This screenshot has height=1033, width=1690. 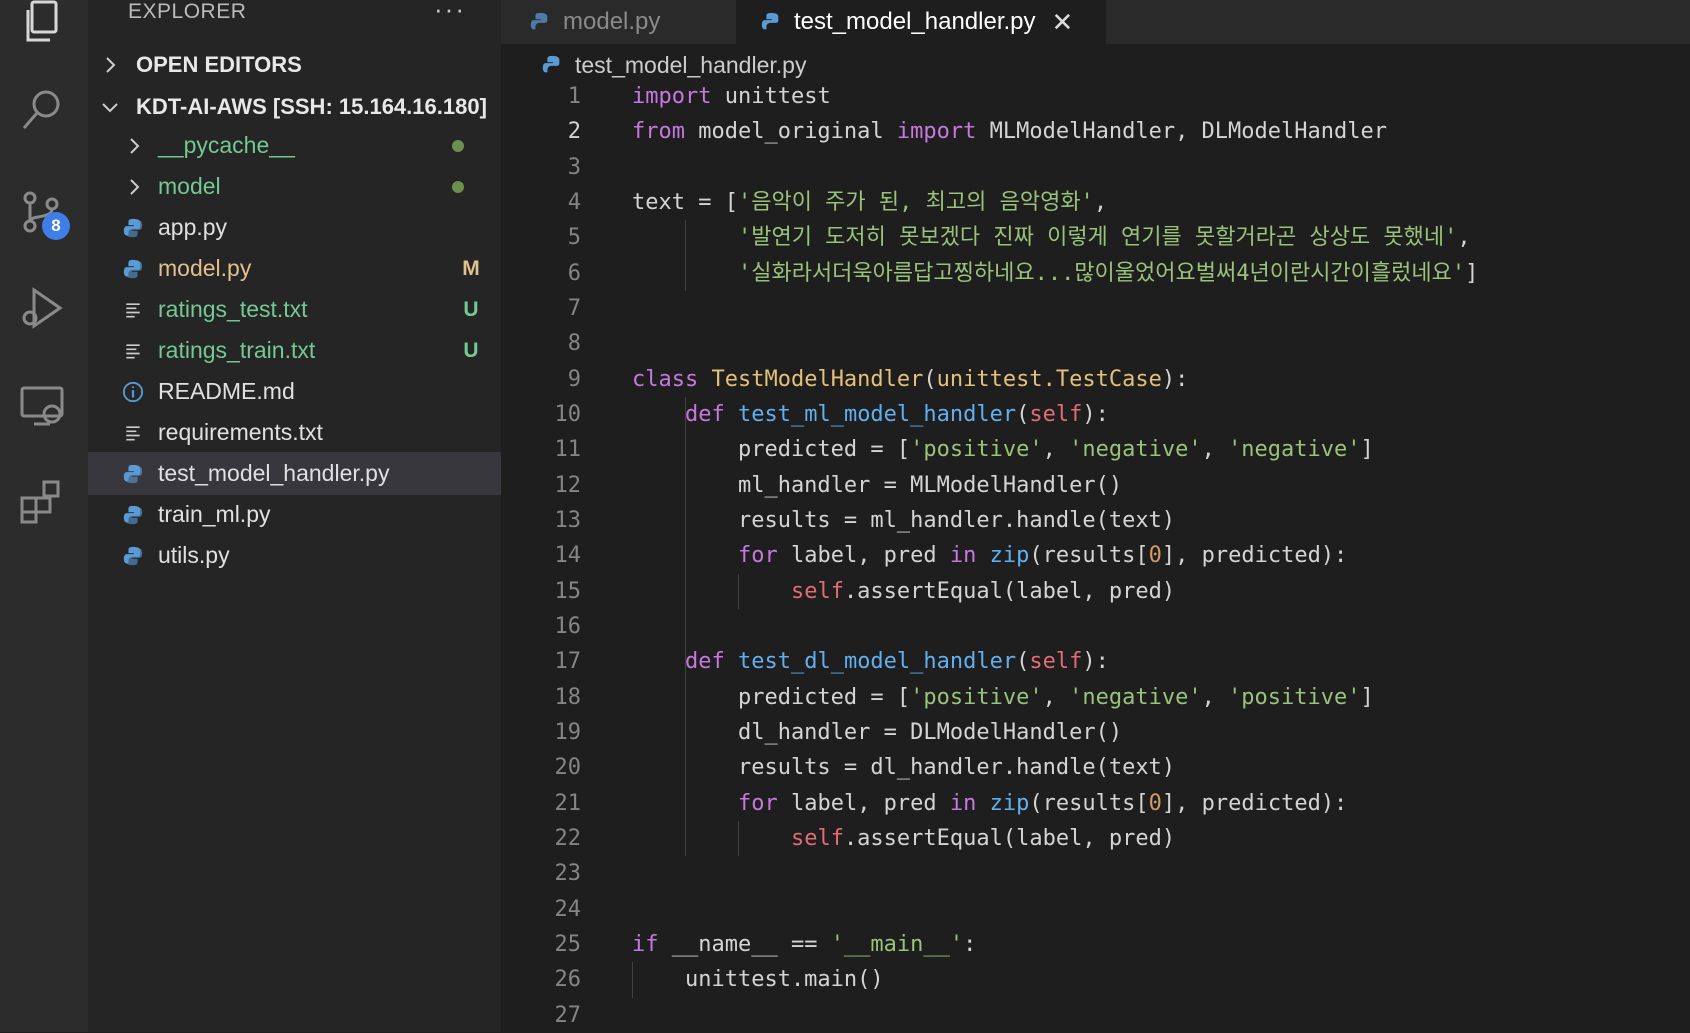 What do you see at coordinates (450, 12) in the screenshot?
I see `more-actions-icon: ···` at bounding box center [450, 12].